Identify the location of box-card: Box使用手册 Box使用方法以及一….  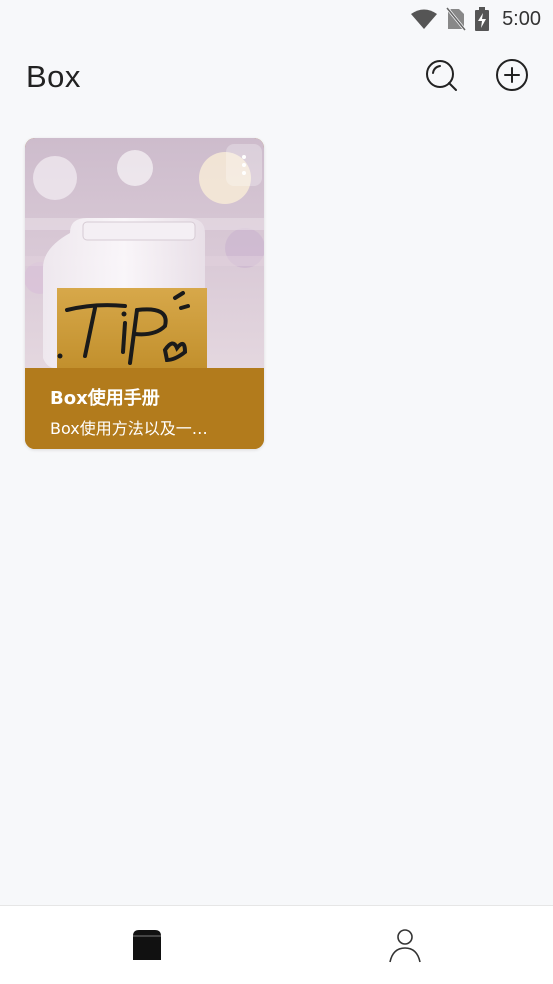
(144, 293).